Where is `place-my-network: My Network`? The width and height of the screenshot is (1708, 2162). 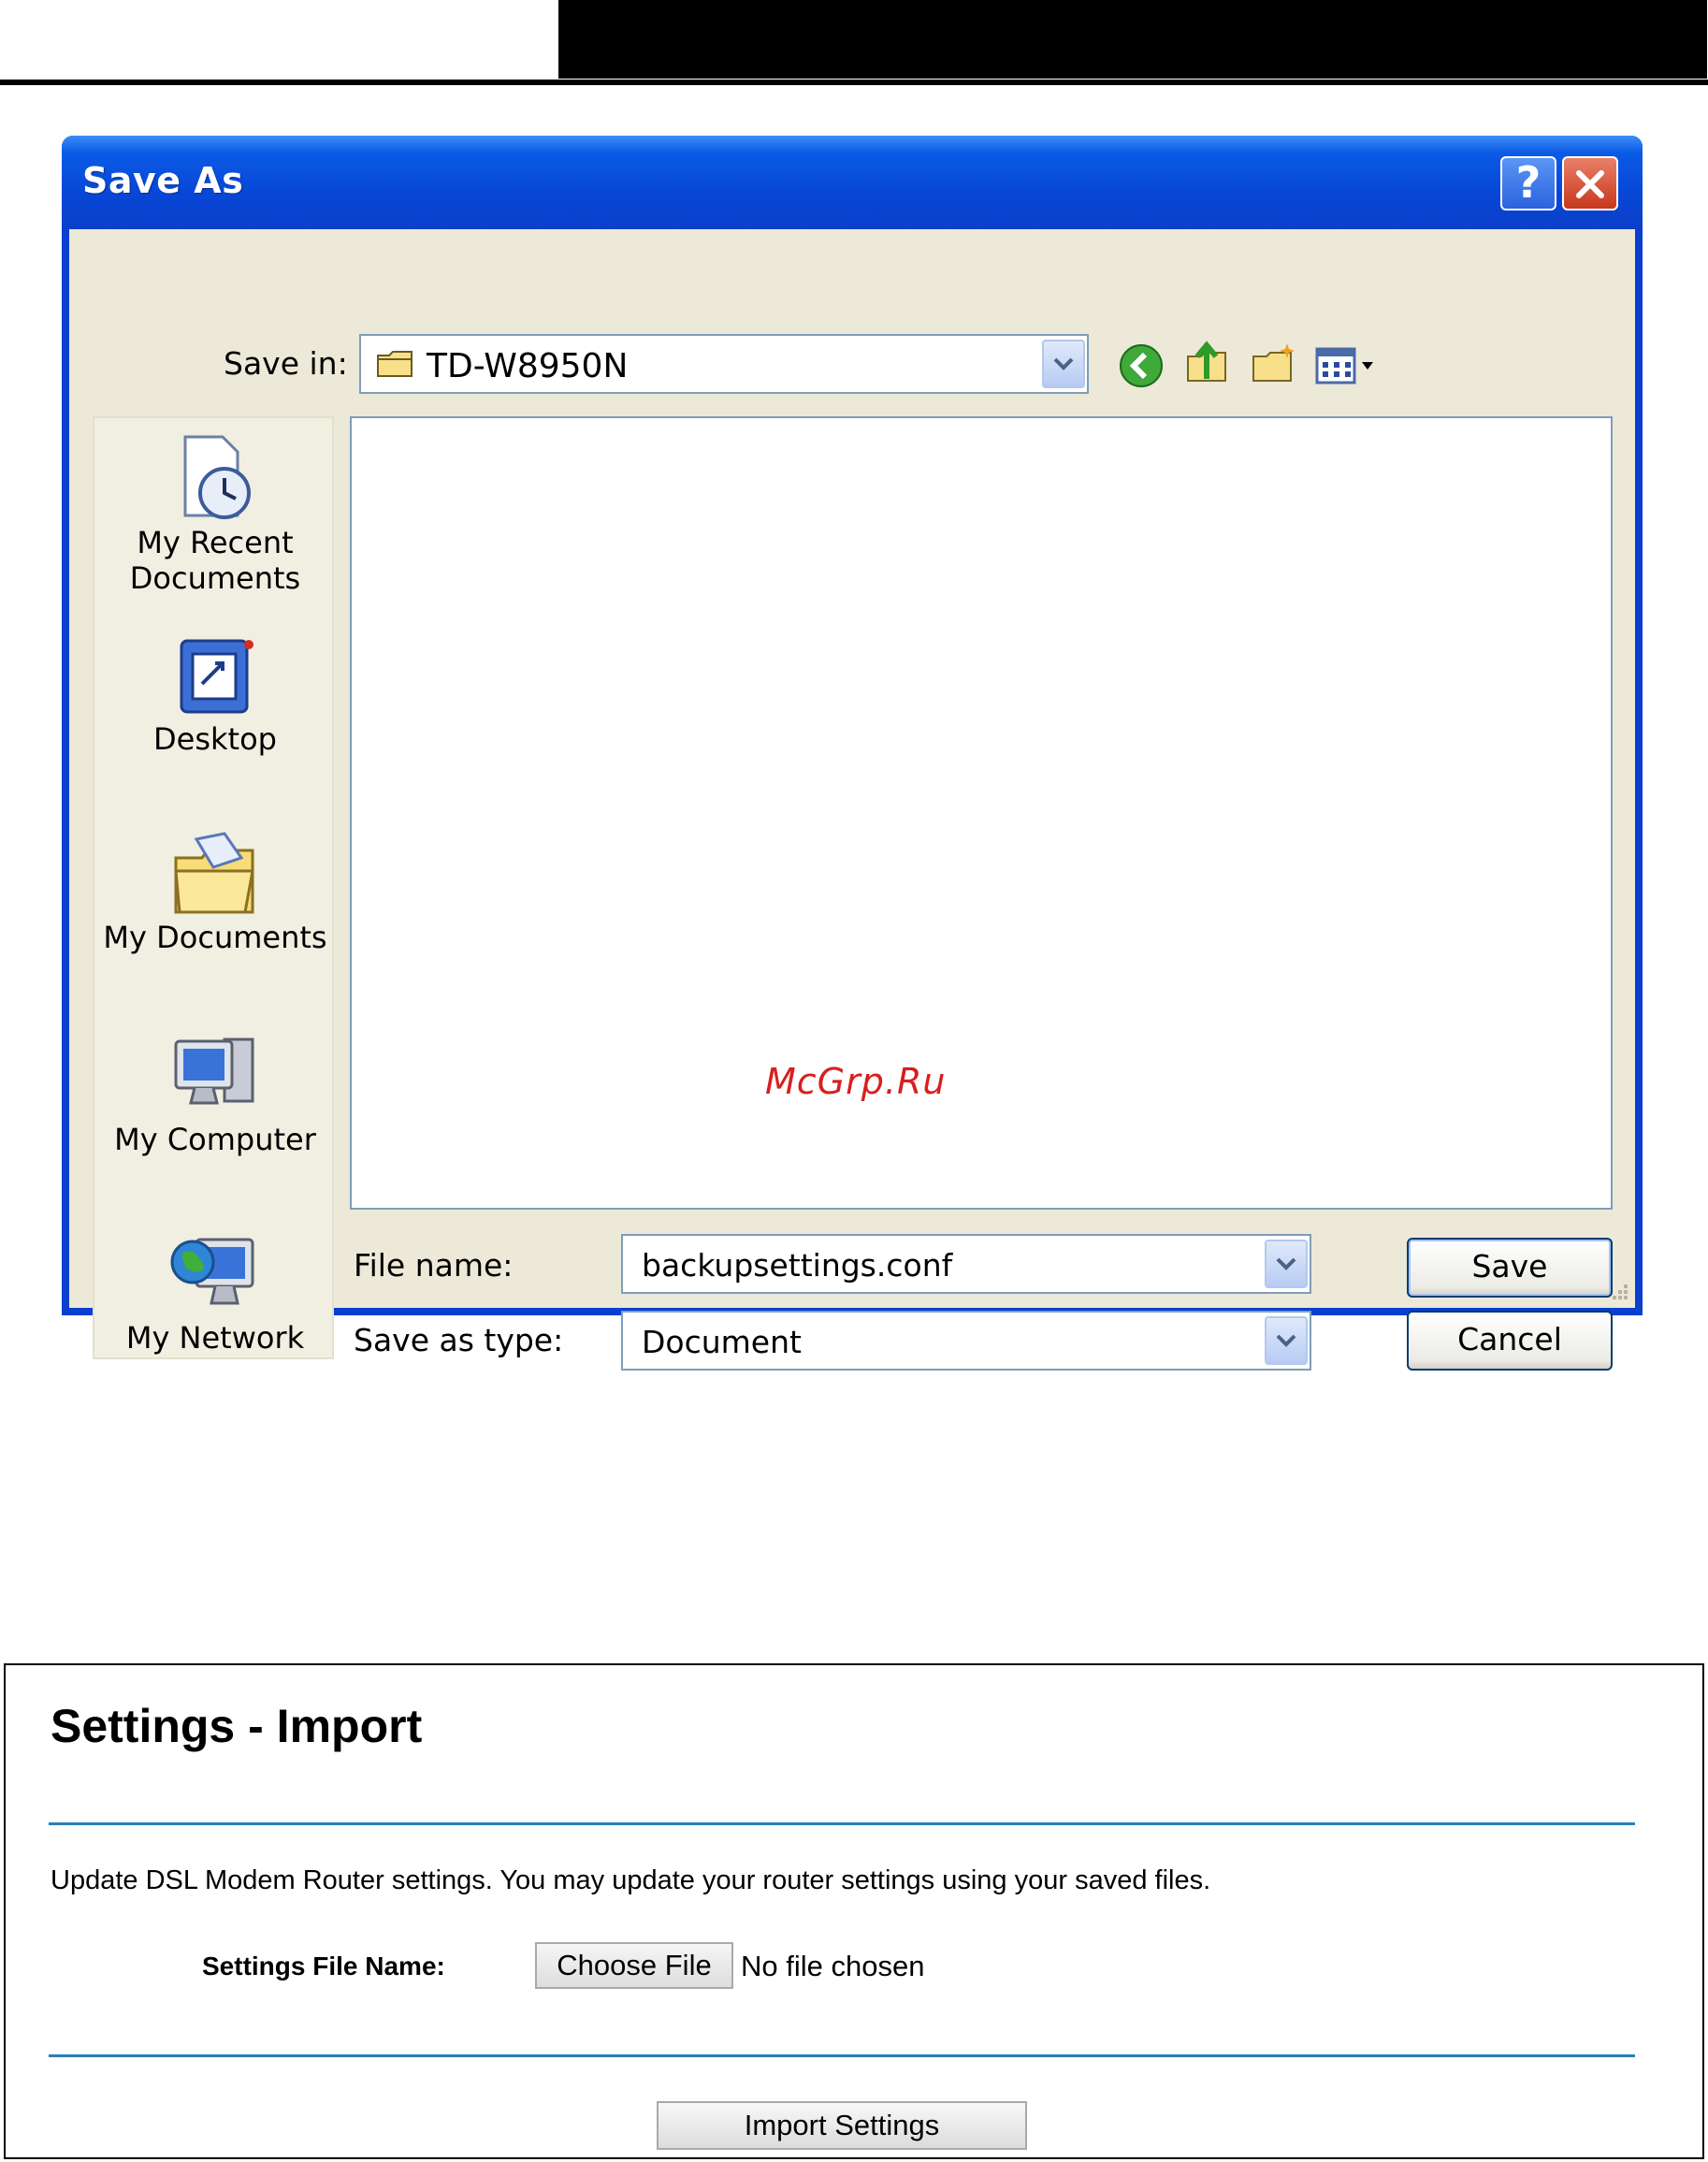 place-my-network: My Network is located at coordinates (215, 1291).